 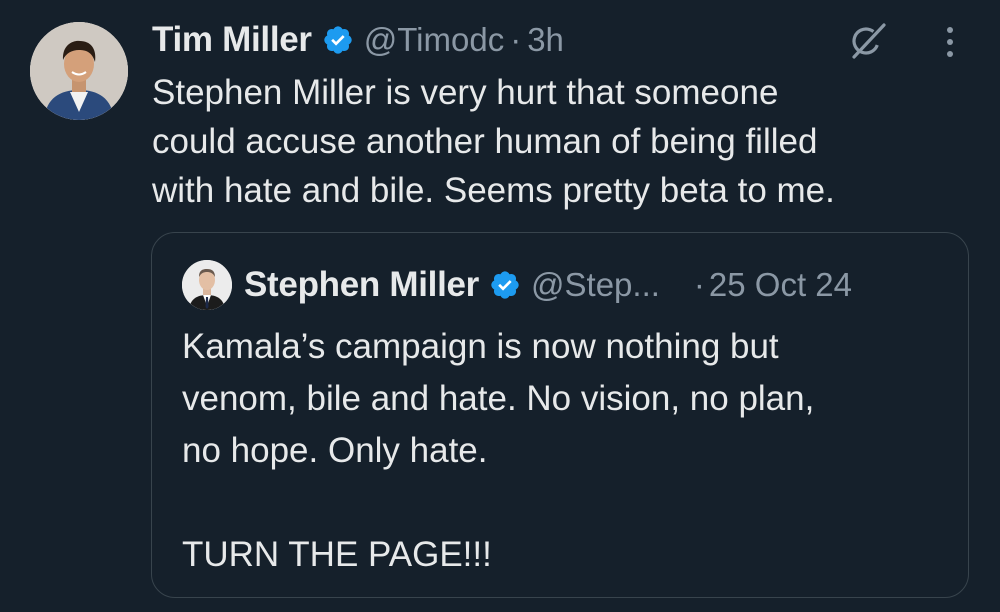 I want to click on tweet-header: Tim Miller @Timodc · 3h, so click(x=358, y=40).